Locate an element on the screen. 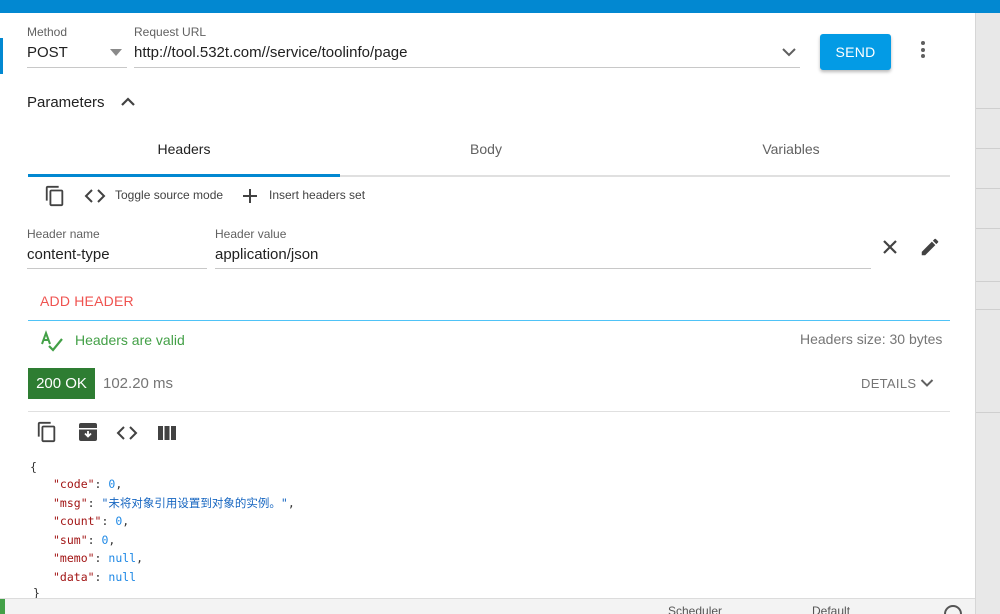 Image resolution: width=1000 pixels, height=614 pixels. add-header-button: ADD HEADER is located at coordinates (87, 301).